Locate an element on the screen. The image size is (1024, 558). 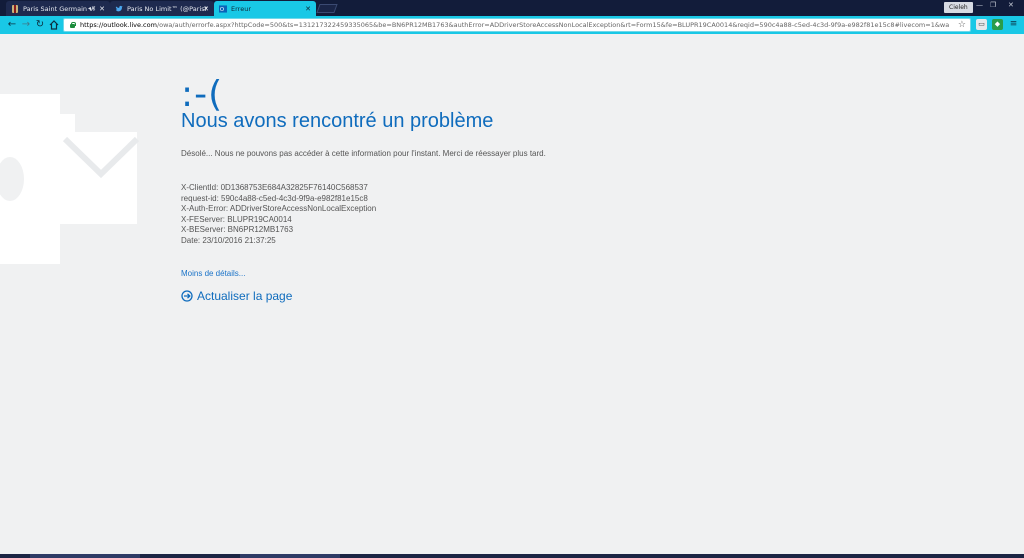
tab-title: Erreur is located at coordinates (241, 8).